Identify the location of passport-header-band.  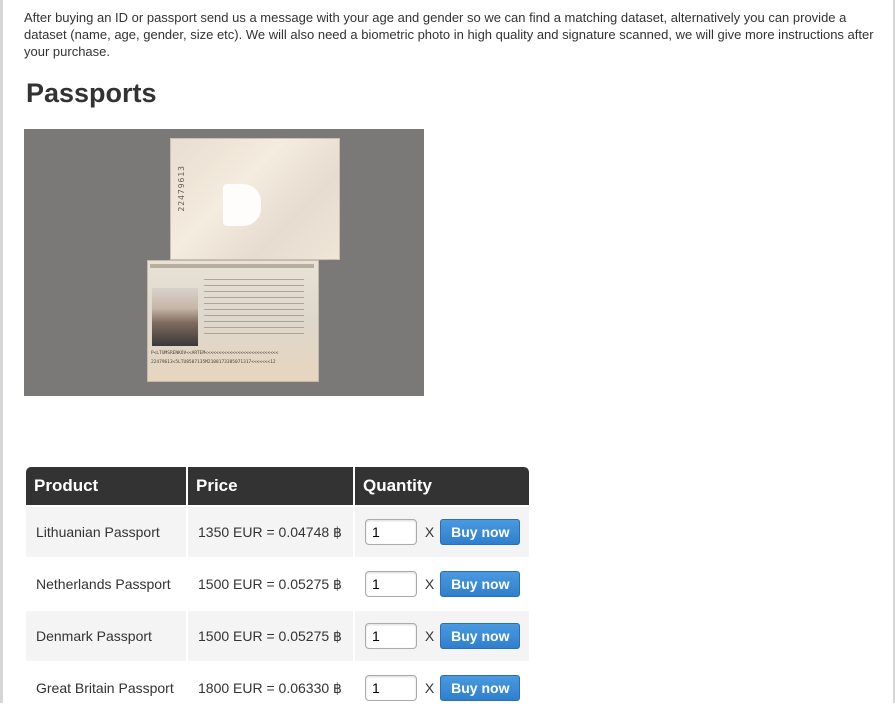
(232, 266).